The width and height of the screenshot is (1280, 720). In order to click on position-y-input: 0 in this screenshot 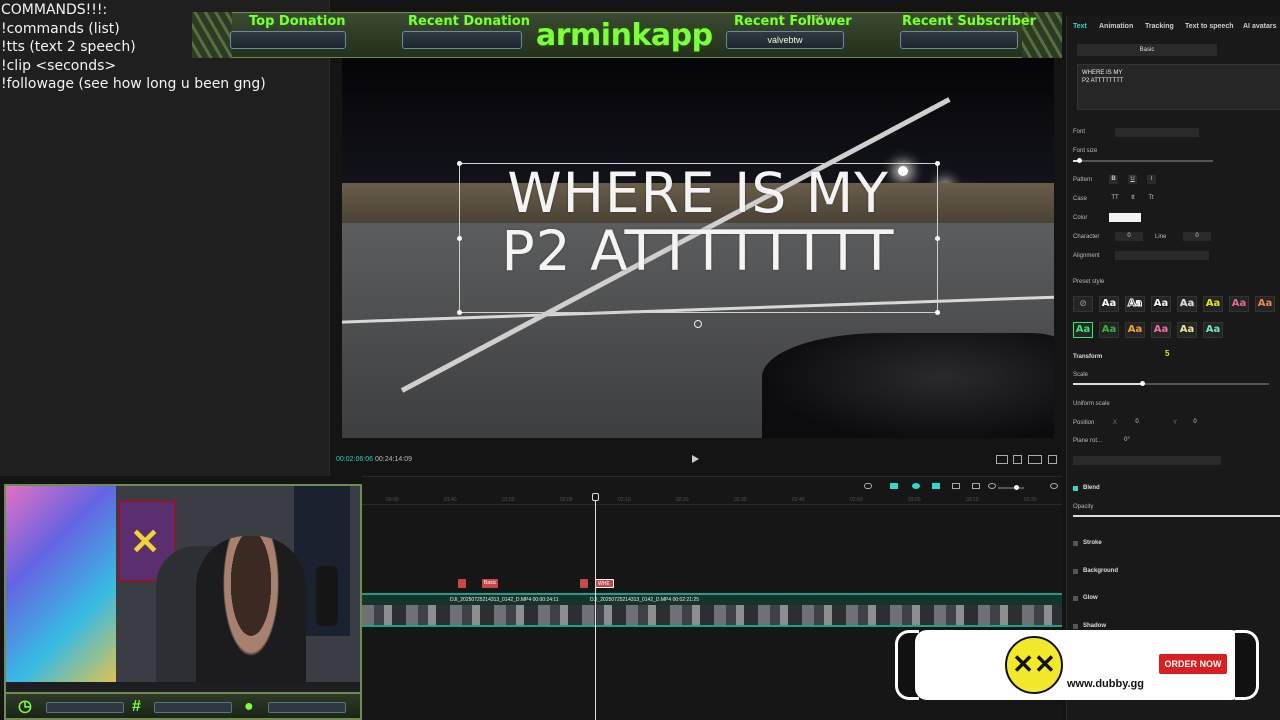, I will do `click(1195, 422)`.